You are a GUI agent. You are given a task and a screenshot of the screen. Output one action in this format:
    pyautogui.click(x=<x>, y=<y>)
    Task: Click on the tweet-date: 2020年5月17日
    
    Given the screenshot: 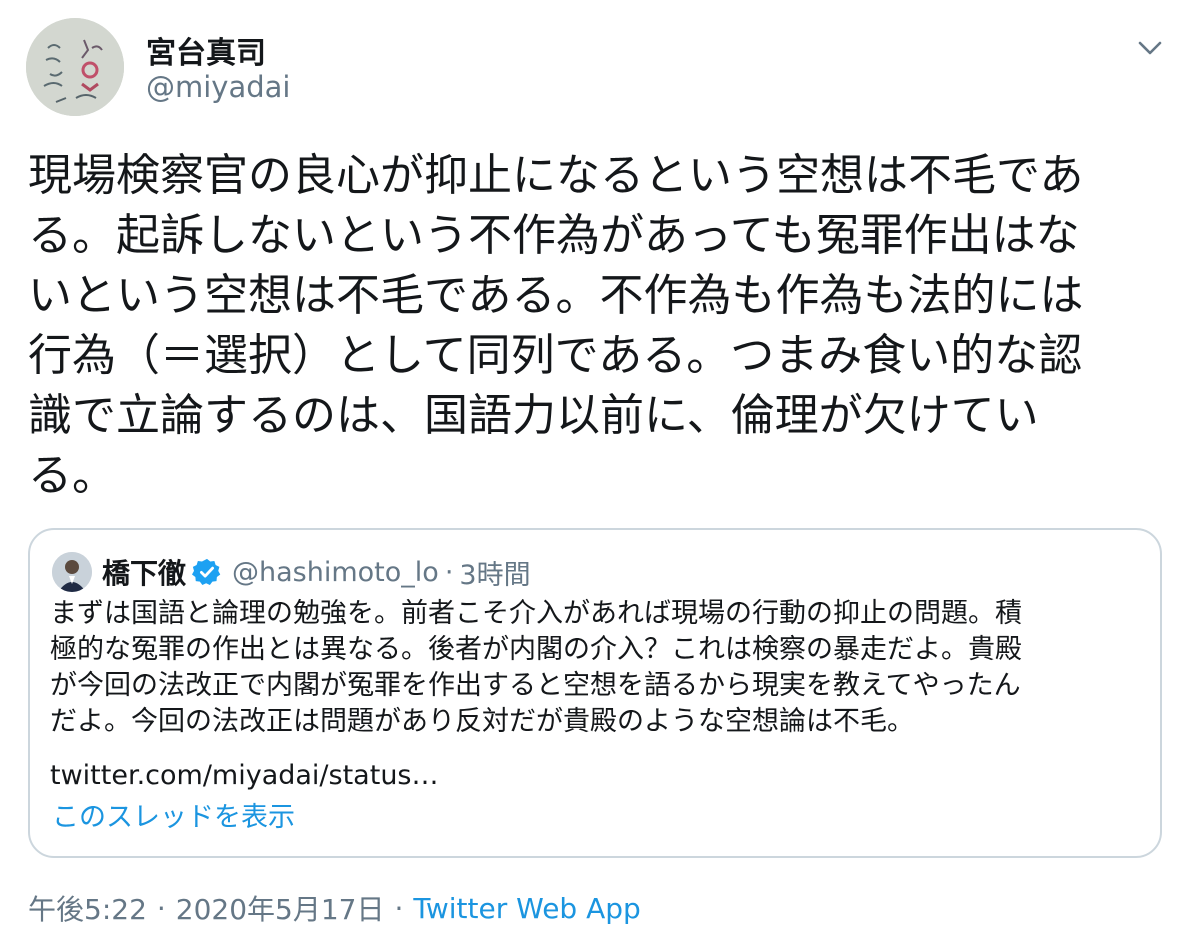 What is the action you would take?
    pyautogui.click(x=280, y=908)
    